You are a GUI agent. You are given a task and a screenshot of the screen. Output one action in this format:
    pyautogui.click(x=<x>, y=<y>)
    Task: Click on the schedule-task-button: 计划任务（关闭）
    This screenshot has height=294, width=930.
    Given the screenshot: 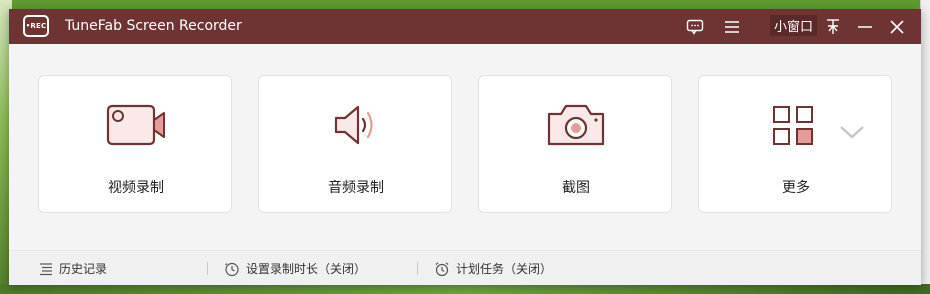 What is the action you would take?
    pyautogui.click(x=493, y=268)
    